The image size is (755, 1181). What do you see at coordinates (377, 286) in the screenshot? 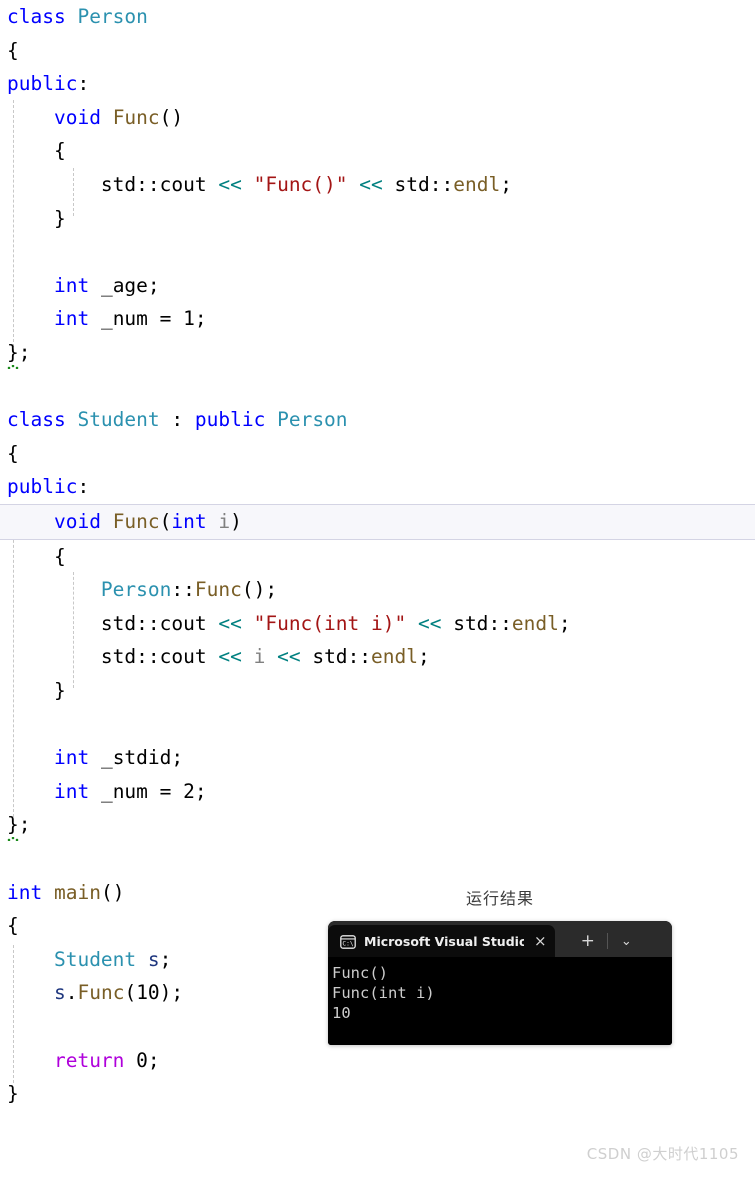
I see `code-line: int _age;` at bounding box center [377, 286].